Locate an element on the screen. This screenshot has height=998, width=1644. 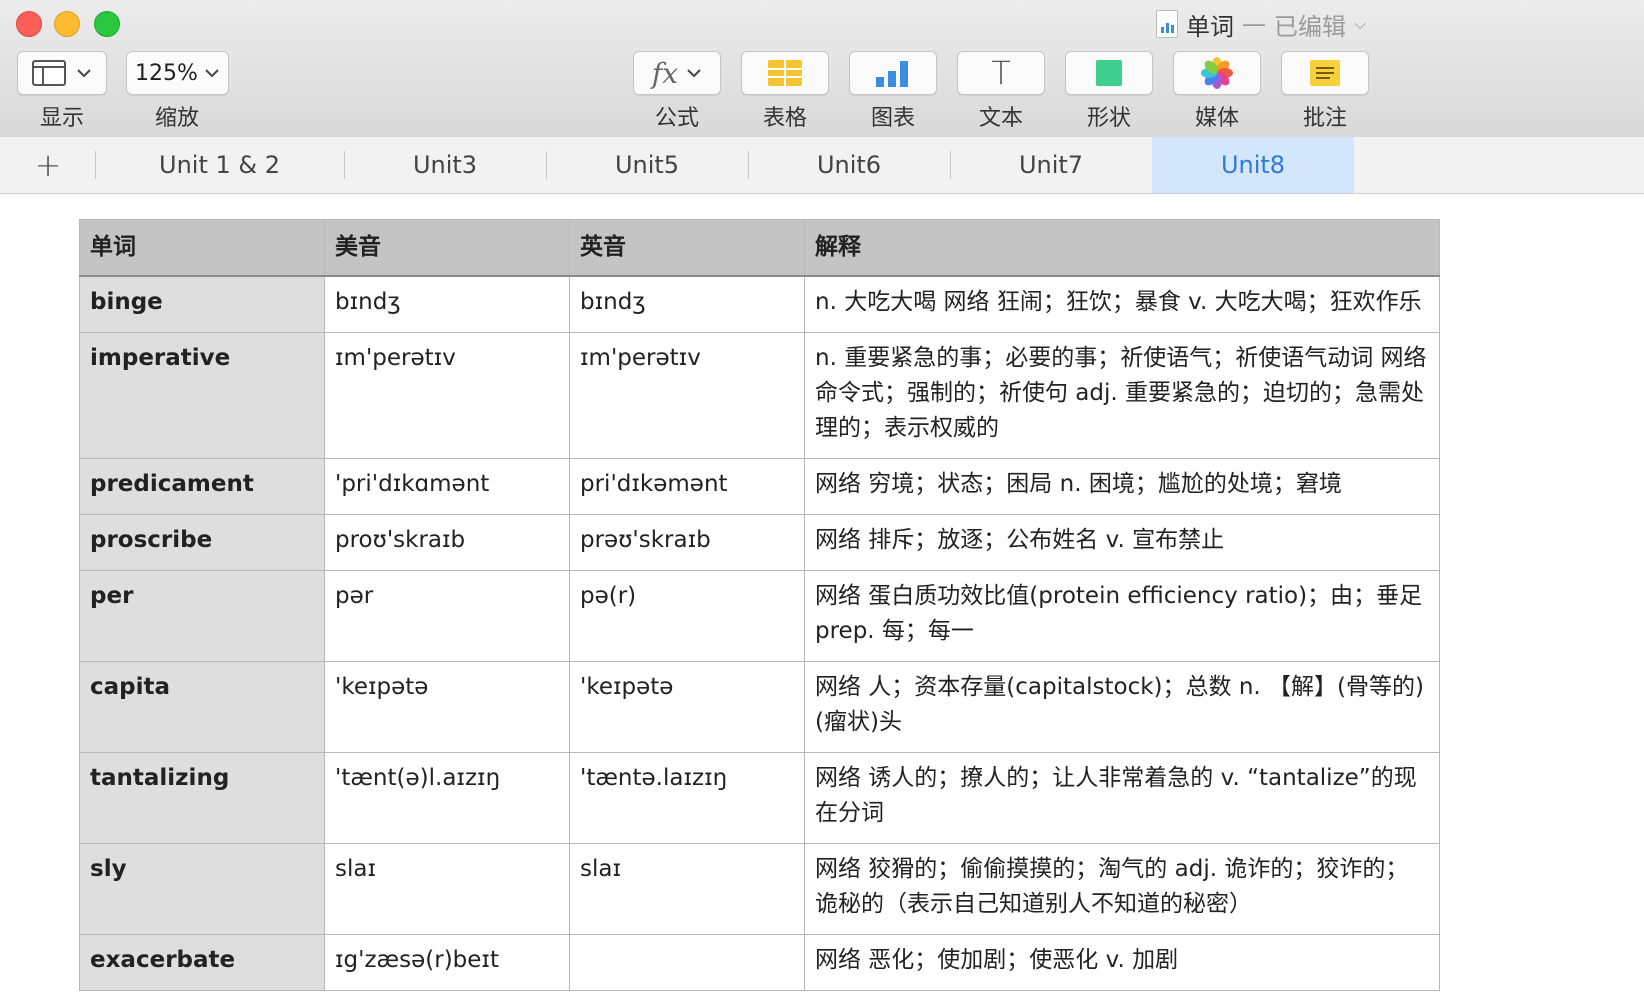
uk-cell: pə(r) is located at coordinates (687, 616).